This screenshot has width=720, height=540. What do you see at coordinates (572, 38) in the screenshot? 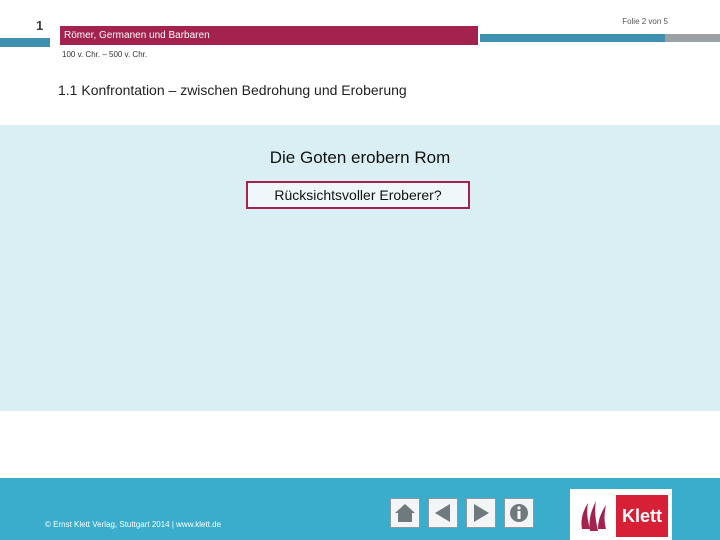
I see `right-accent-bar` at bounding box center [572, 38].